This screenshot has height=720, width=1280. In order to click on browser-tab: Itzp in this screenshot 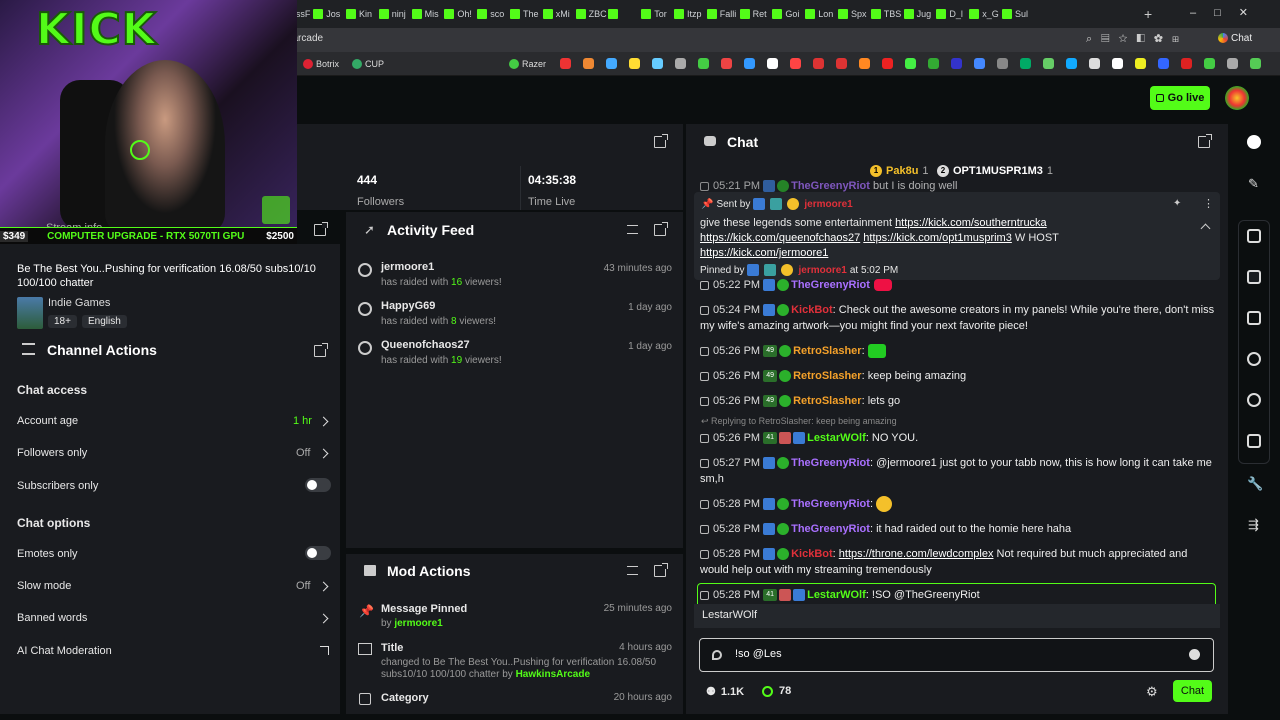, I will do `click(690, 14)`.